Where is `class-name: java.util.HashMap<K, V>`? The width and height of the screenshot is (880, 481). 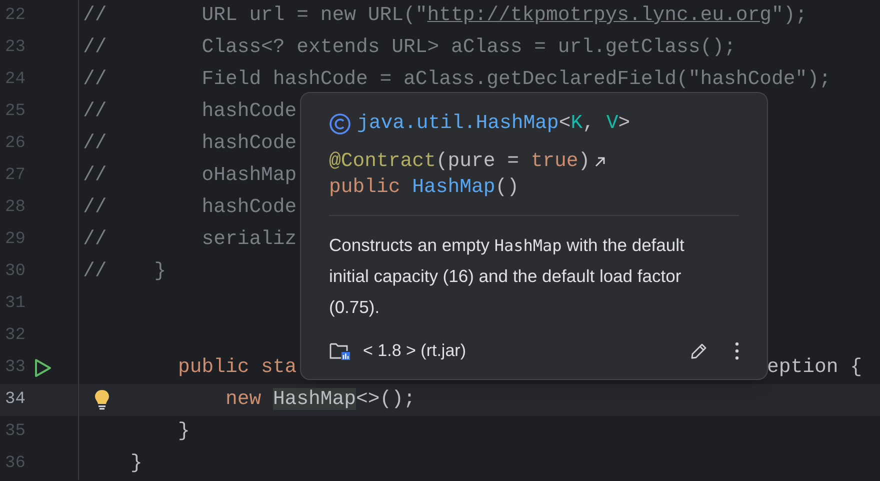 class-name: java.util.HashMap<K, V> is located at coordinates (493, 123).